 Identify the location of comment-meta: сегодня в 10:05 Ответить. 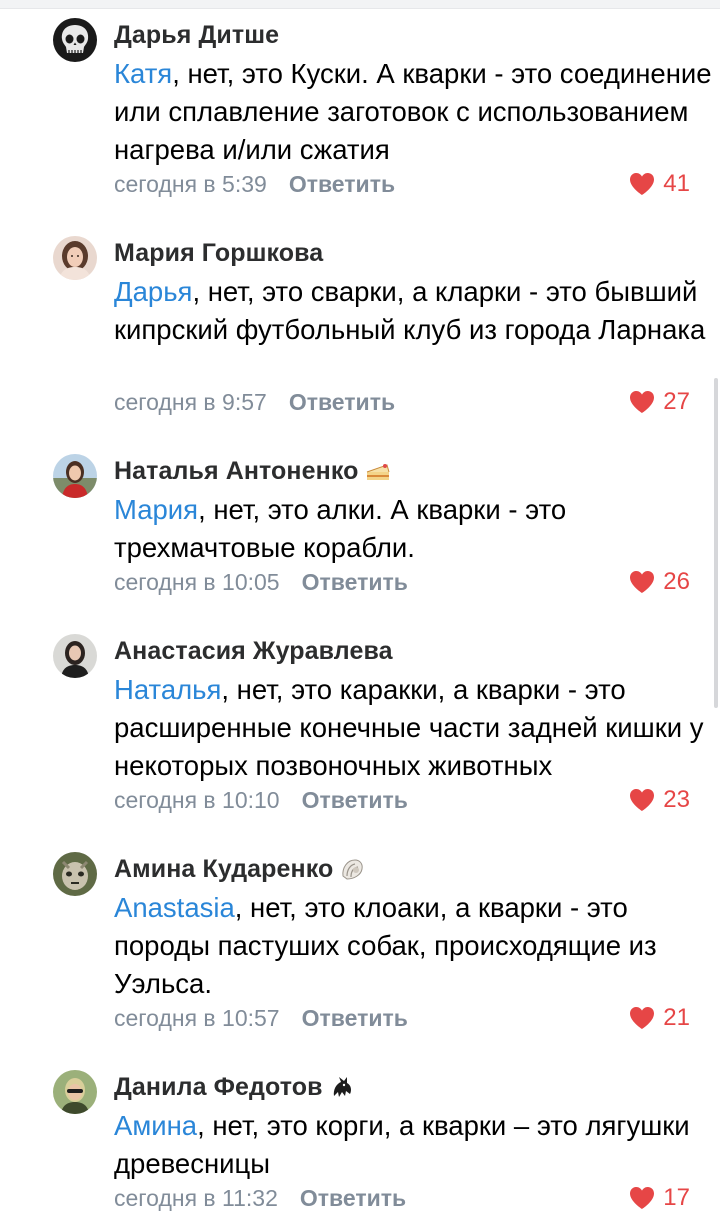
(261, 582).